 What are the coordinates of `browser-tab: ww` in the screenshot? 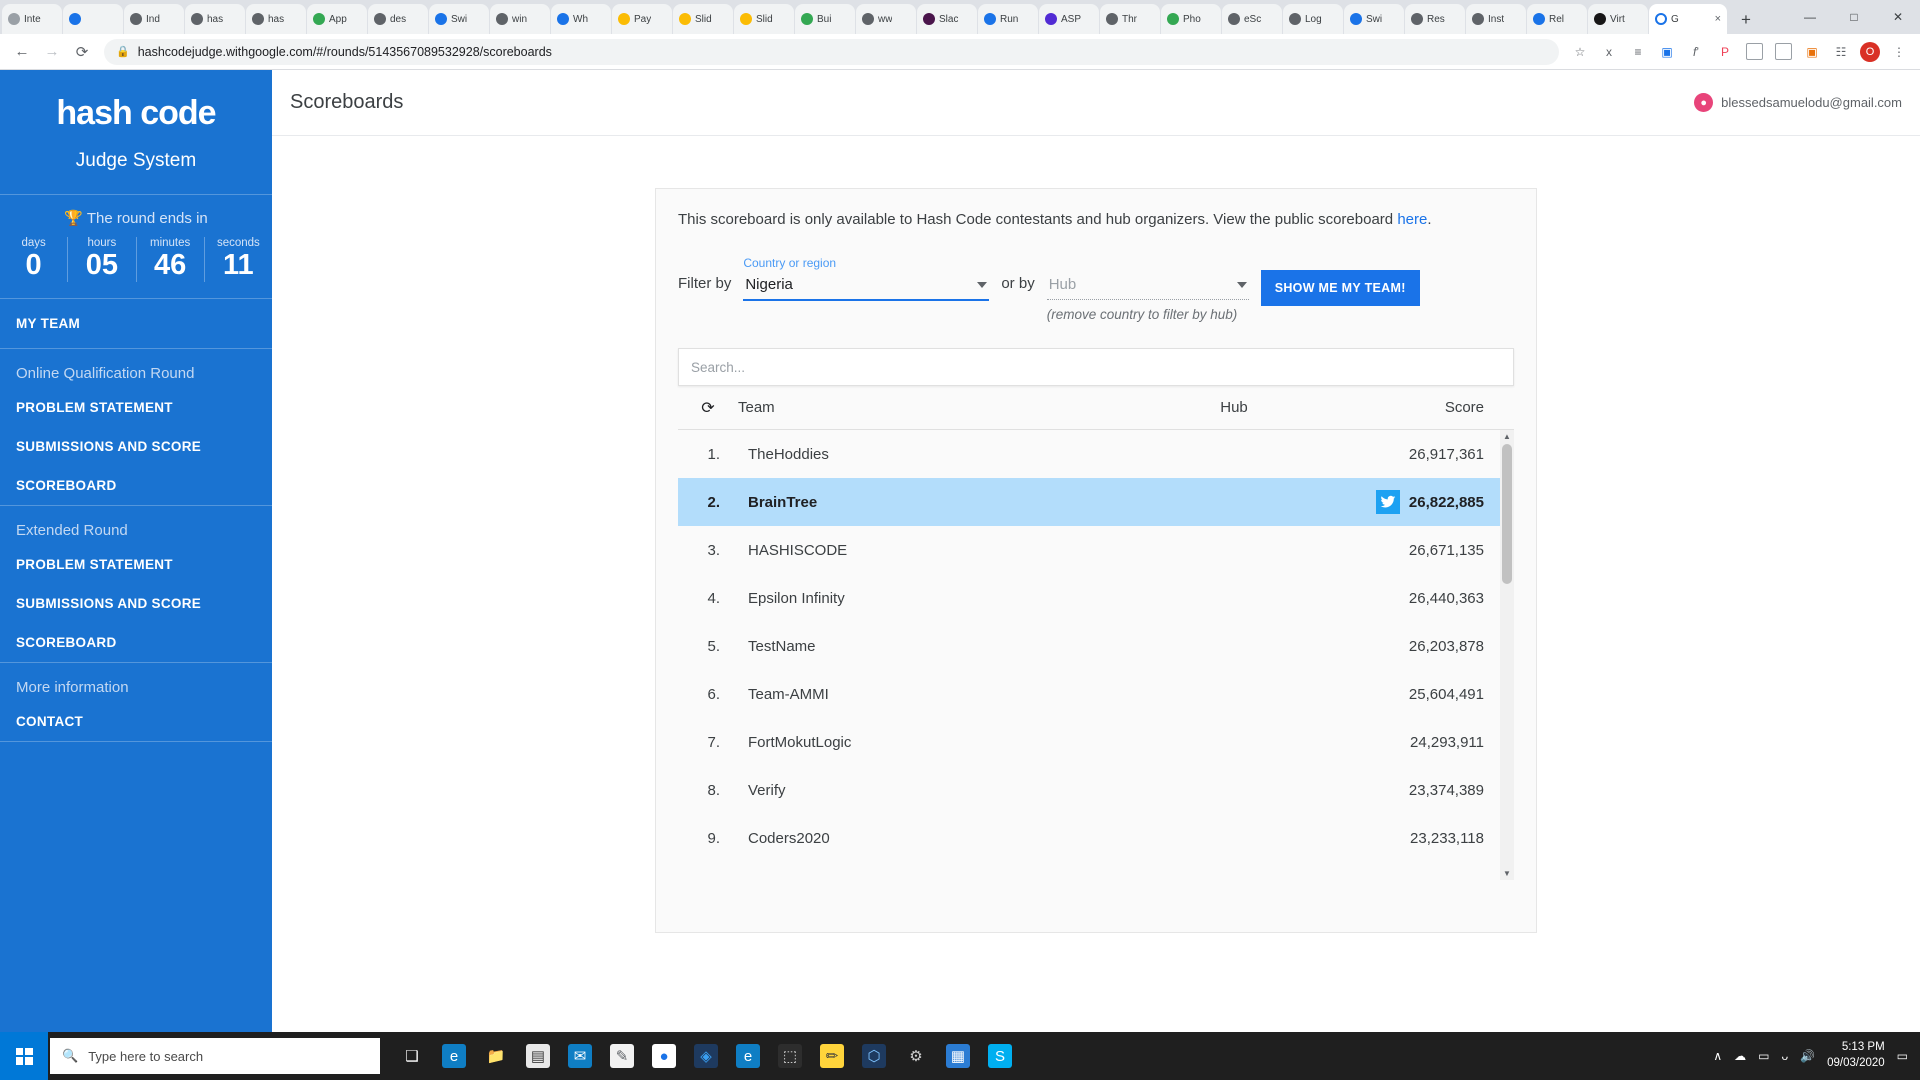 It's located at (886, 19).